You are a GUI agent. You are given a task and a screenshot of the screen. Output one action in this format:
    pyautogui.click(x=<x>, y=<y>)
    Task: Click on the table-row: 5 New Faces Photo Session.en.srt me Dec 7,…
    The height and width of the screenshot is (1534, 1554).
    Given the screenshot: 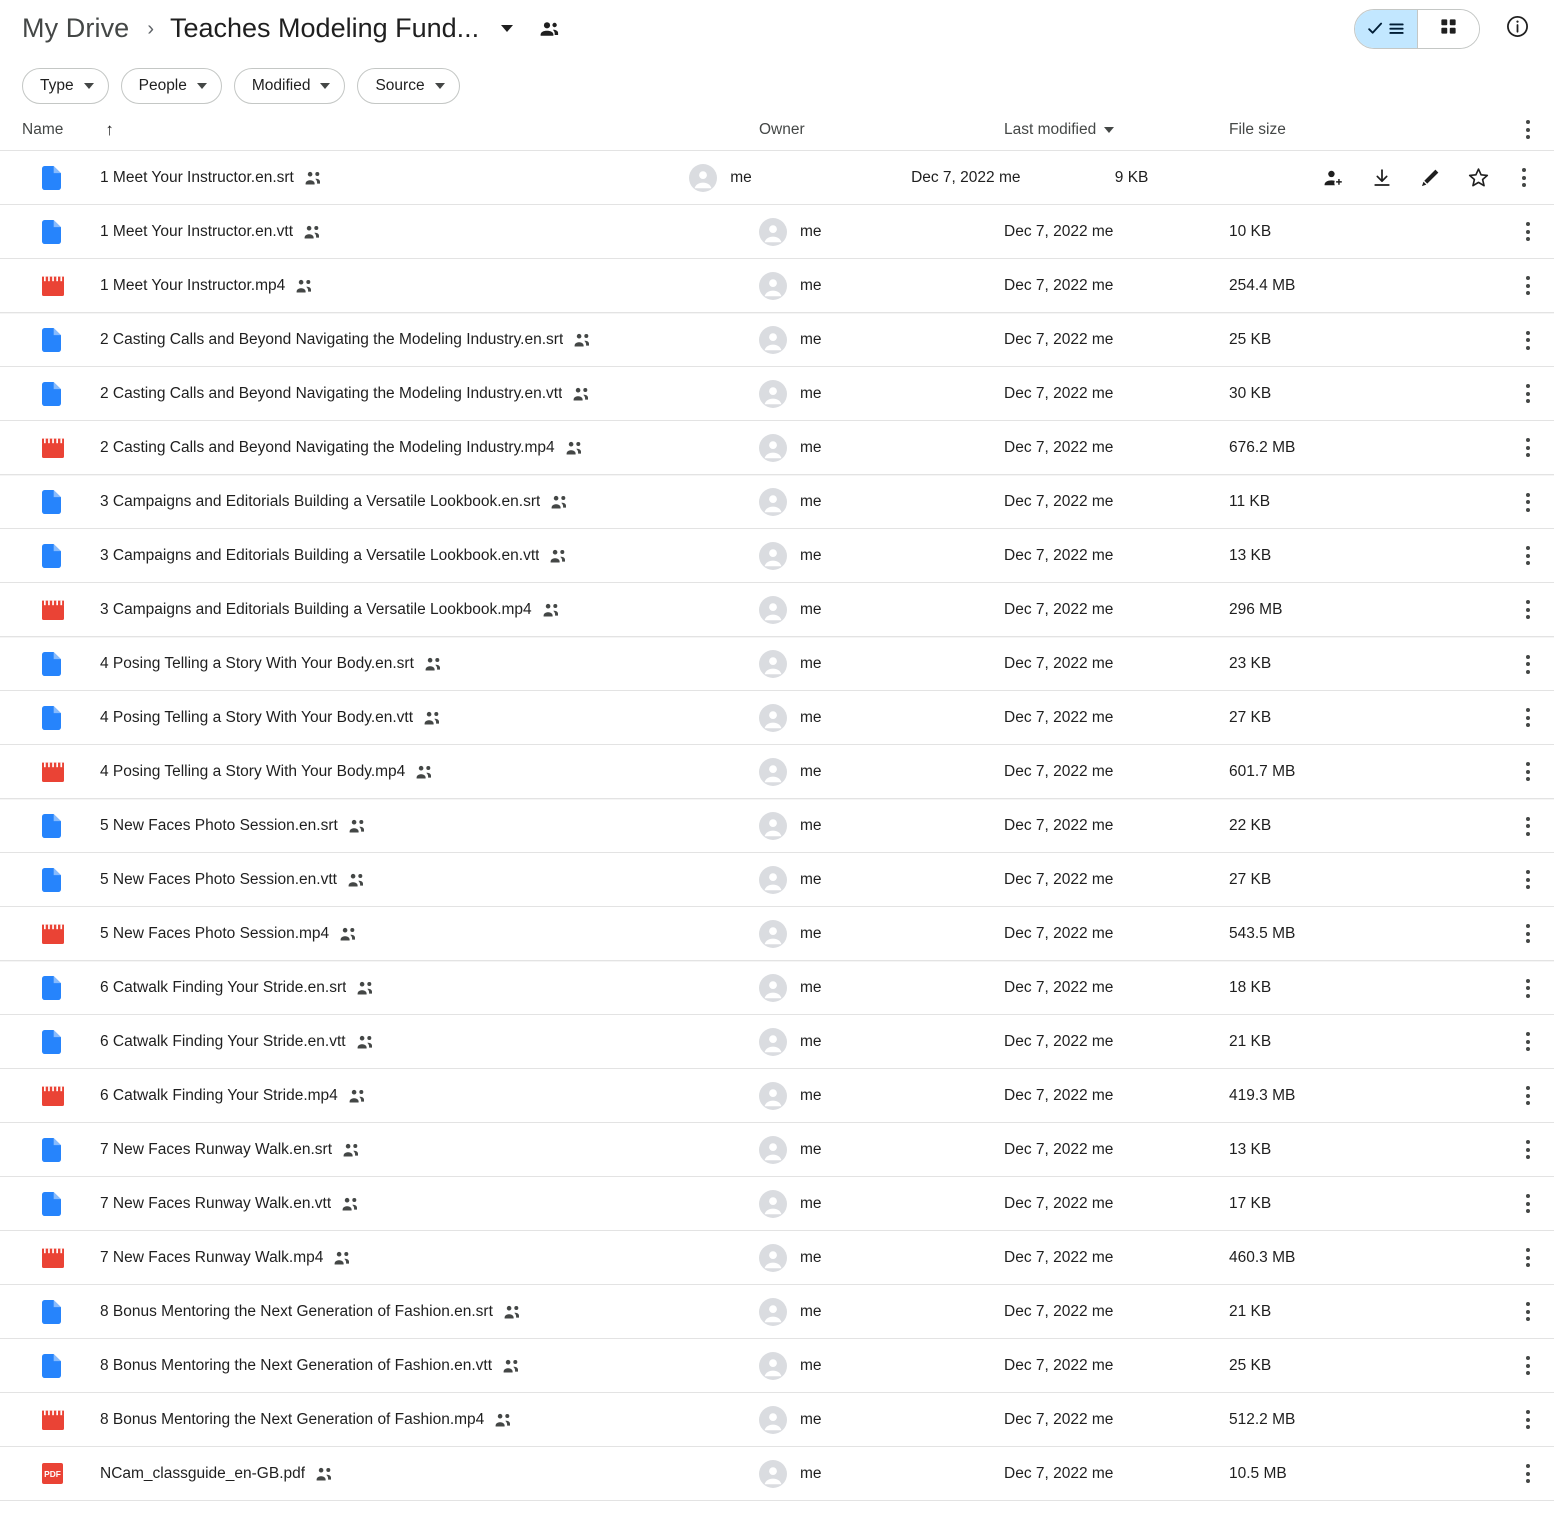 What is the action you would take?
    pyautogui.click(x=777, y=826)
    